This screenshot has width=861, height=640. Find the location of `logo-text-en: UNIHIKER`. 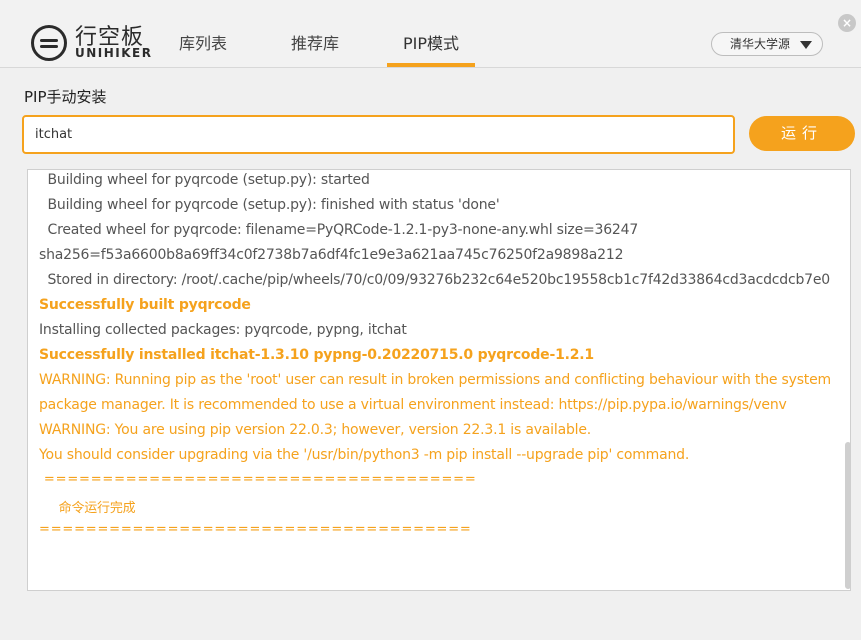

logo-text-en: UNIHIKER is located at coordinates (114, 53).